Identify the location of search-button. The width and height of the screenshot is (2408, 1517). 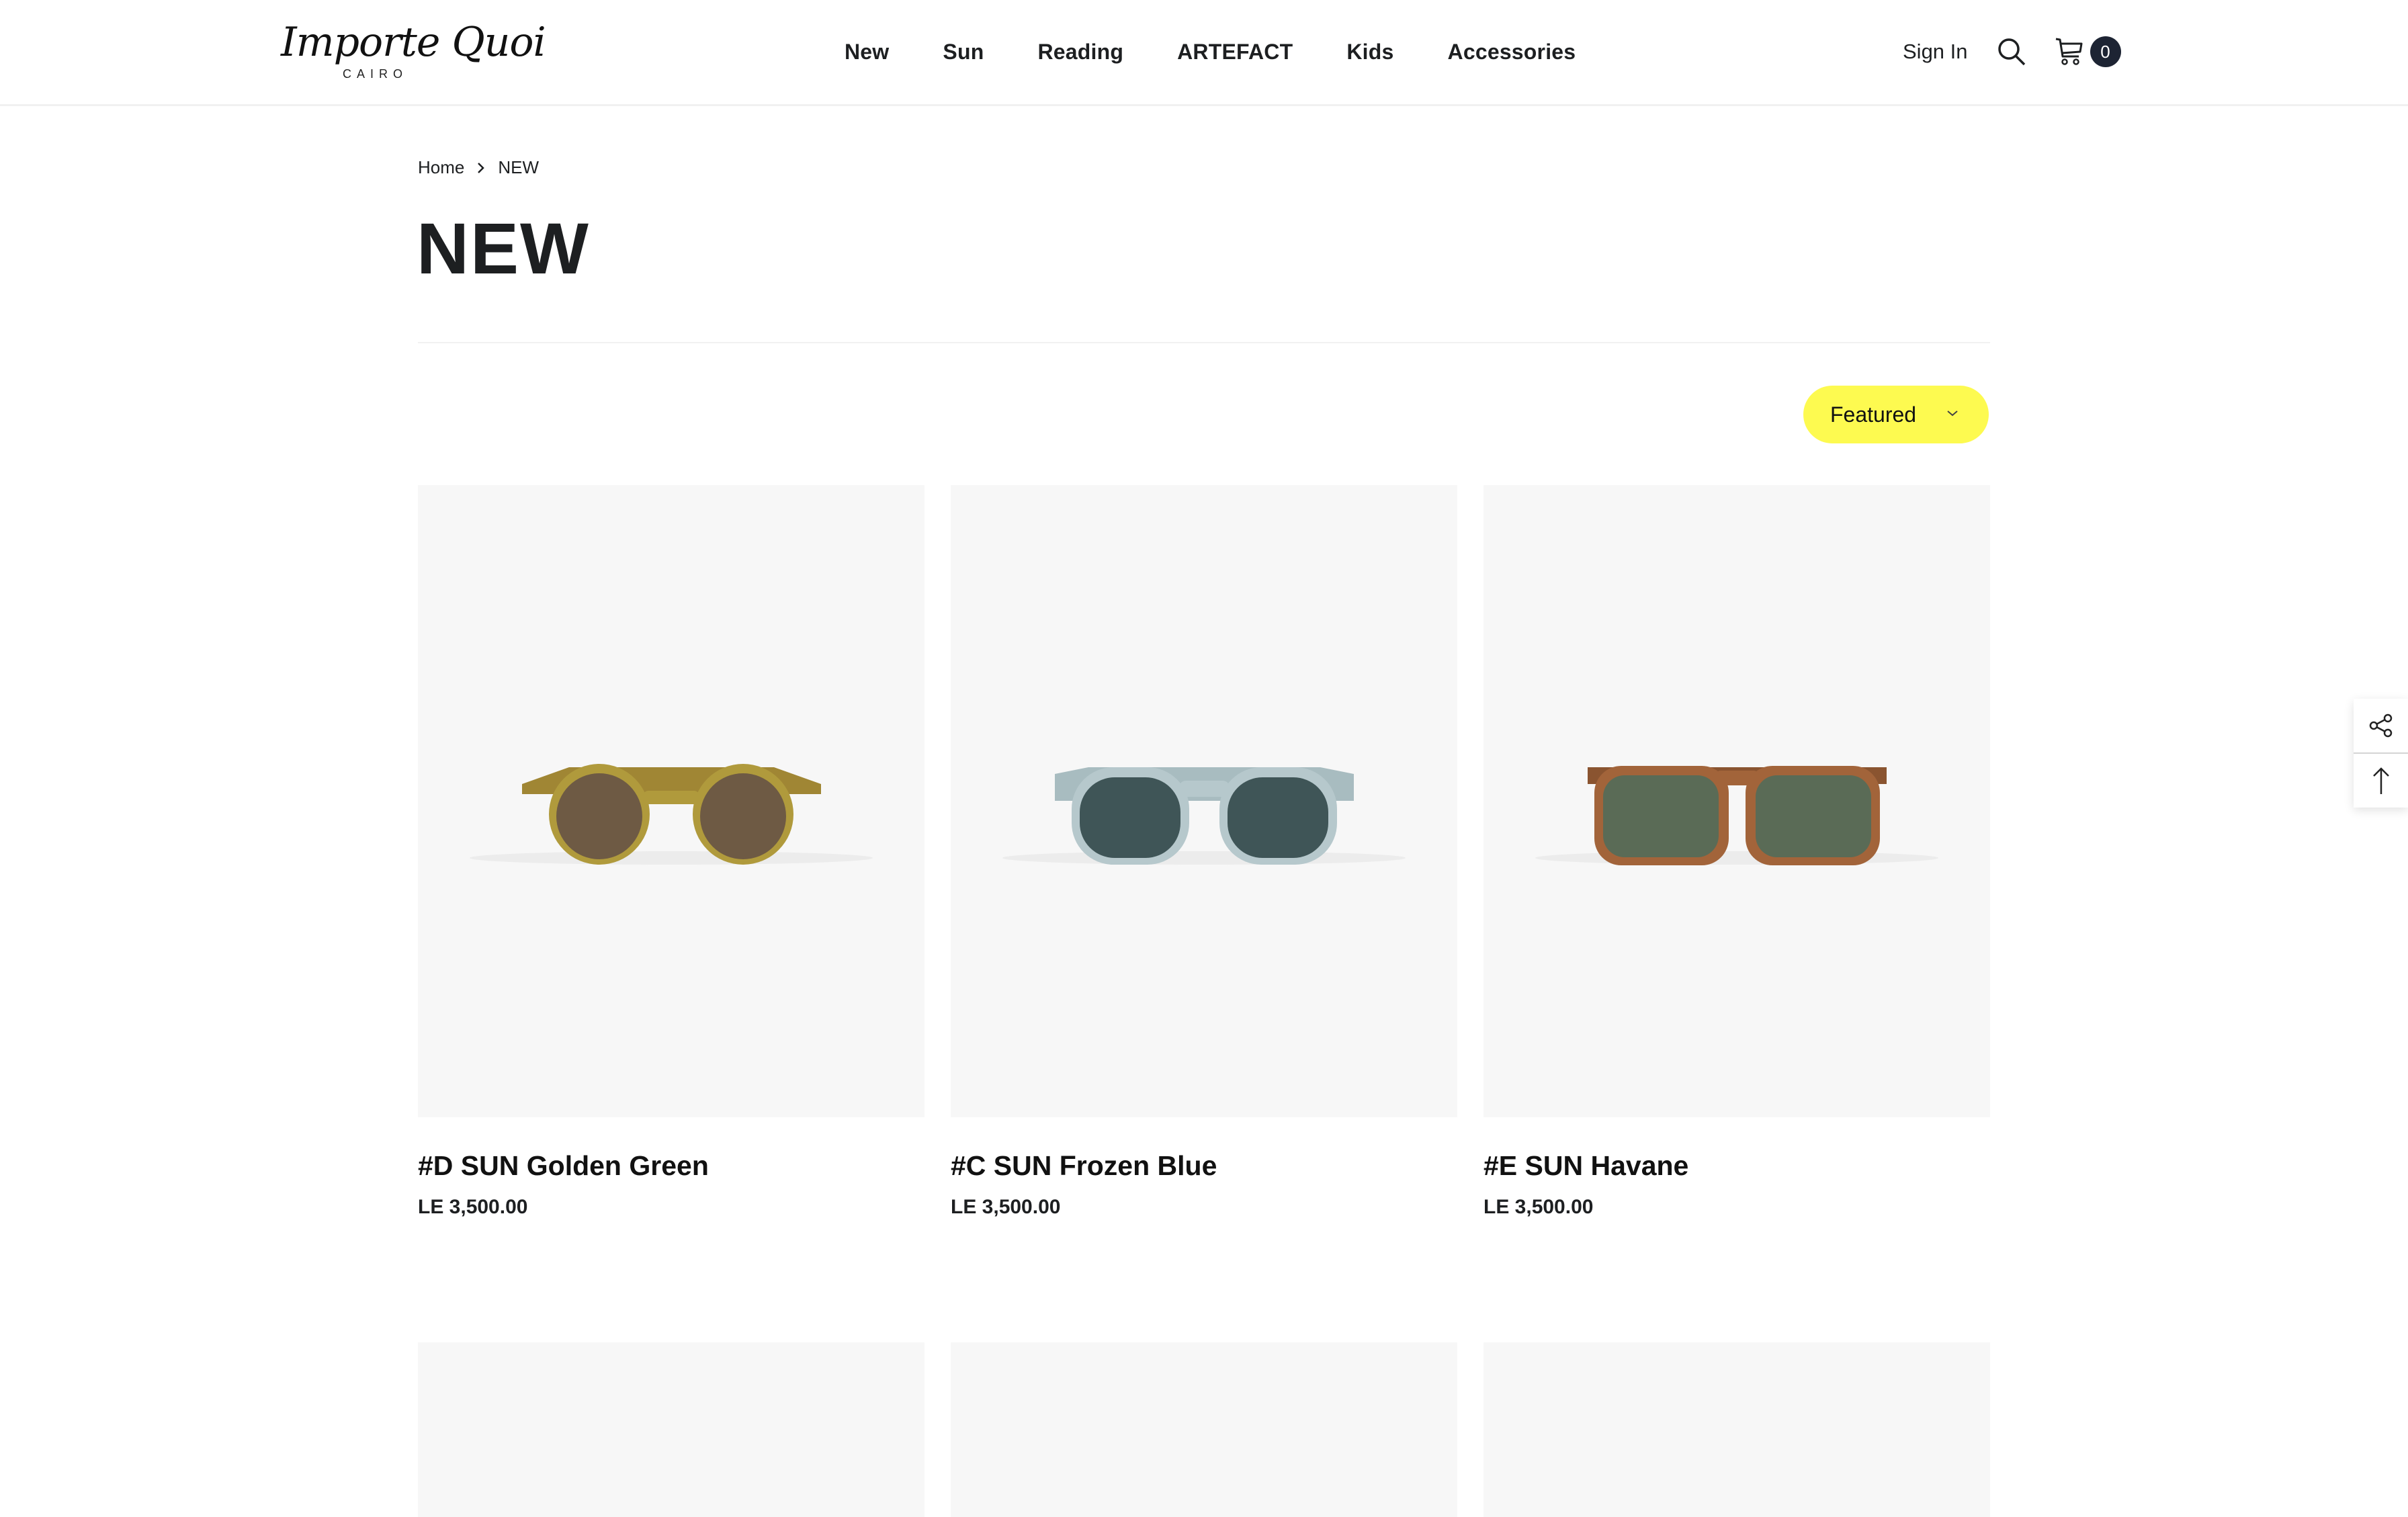
(2011, 52).